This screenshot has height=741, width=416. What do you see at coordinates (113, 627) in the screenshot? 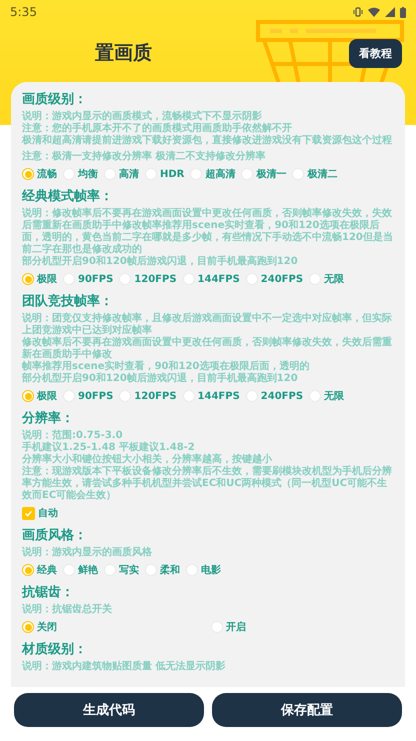
I see `radio-option: 关闭` at bounding box center [113, 627].